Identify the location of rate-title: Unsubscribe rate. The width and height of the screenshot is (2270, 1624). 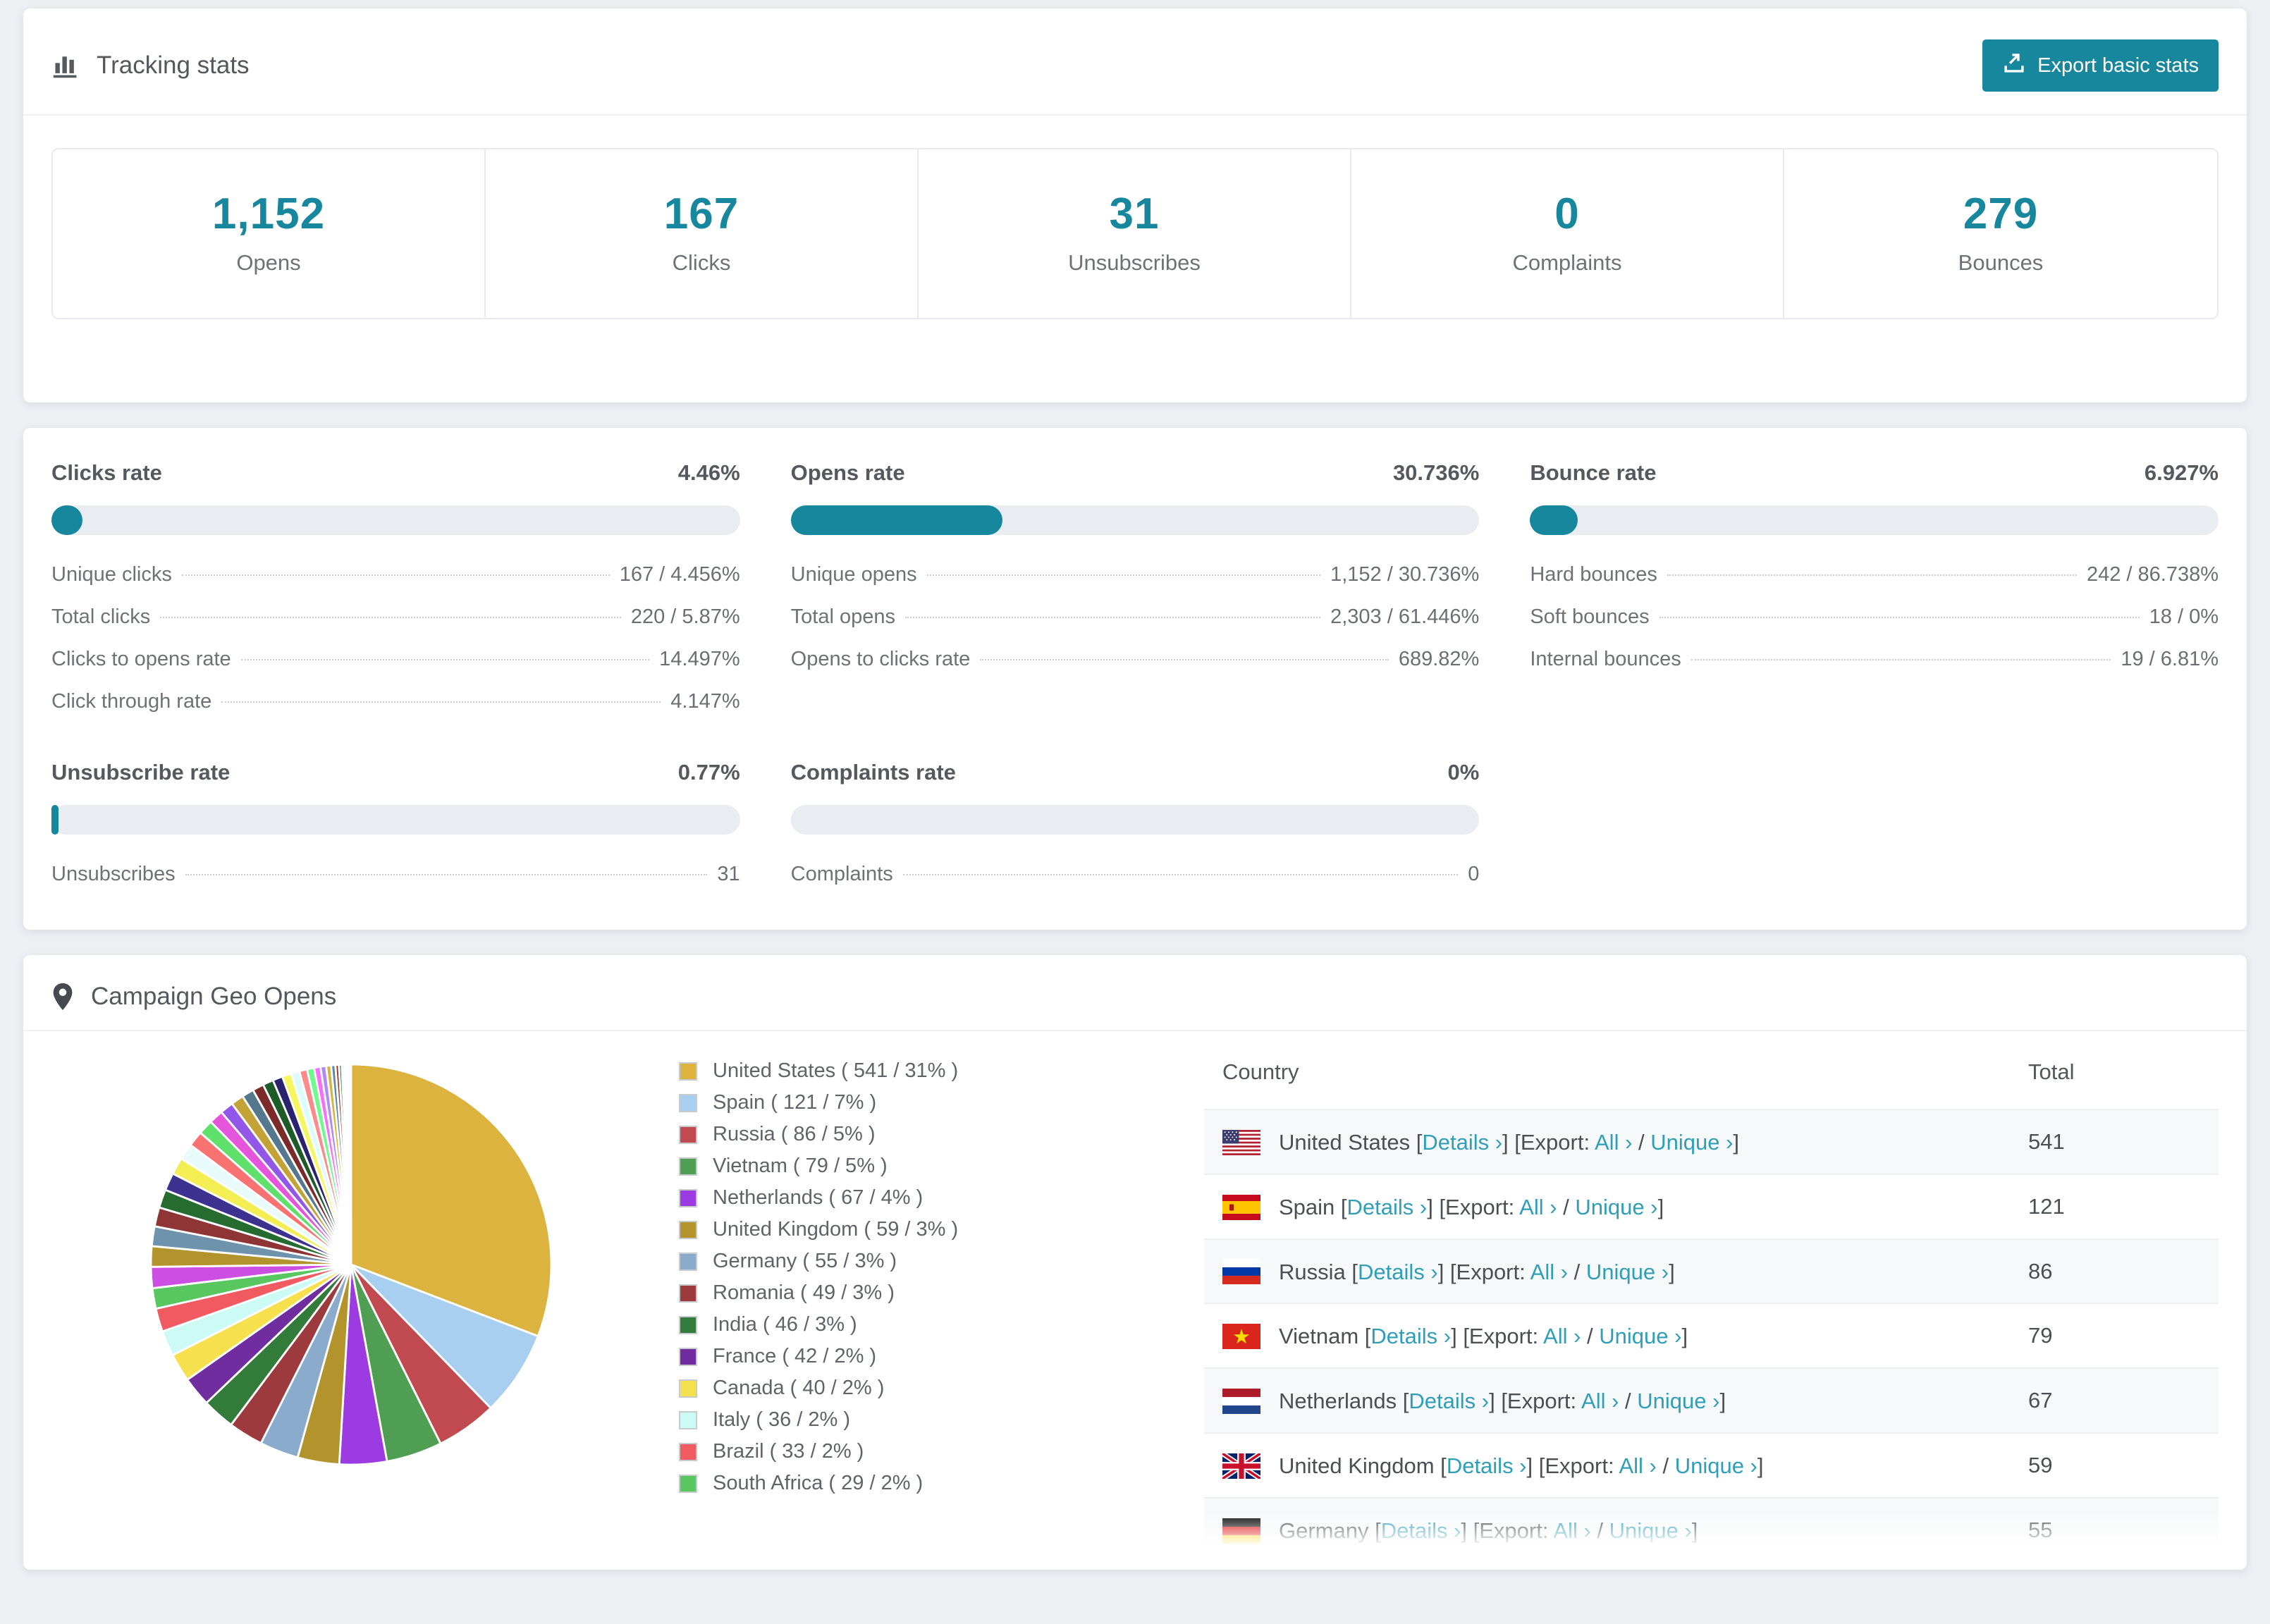
(141, 773).